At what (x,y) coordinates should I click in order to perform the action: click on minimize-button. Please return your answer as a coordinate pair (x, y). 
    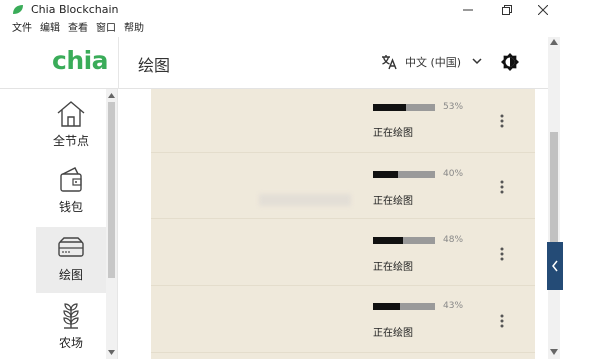
    Looking at the image, I should click on (468, 10).